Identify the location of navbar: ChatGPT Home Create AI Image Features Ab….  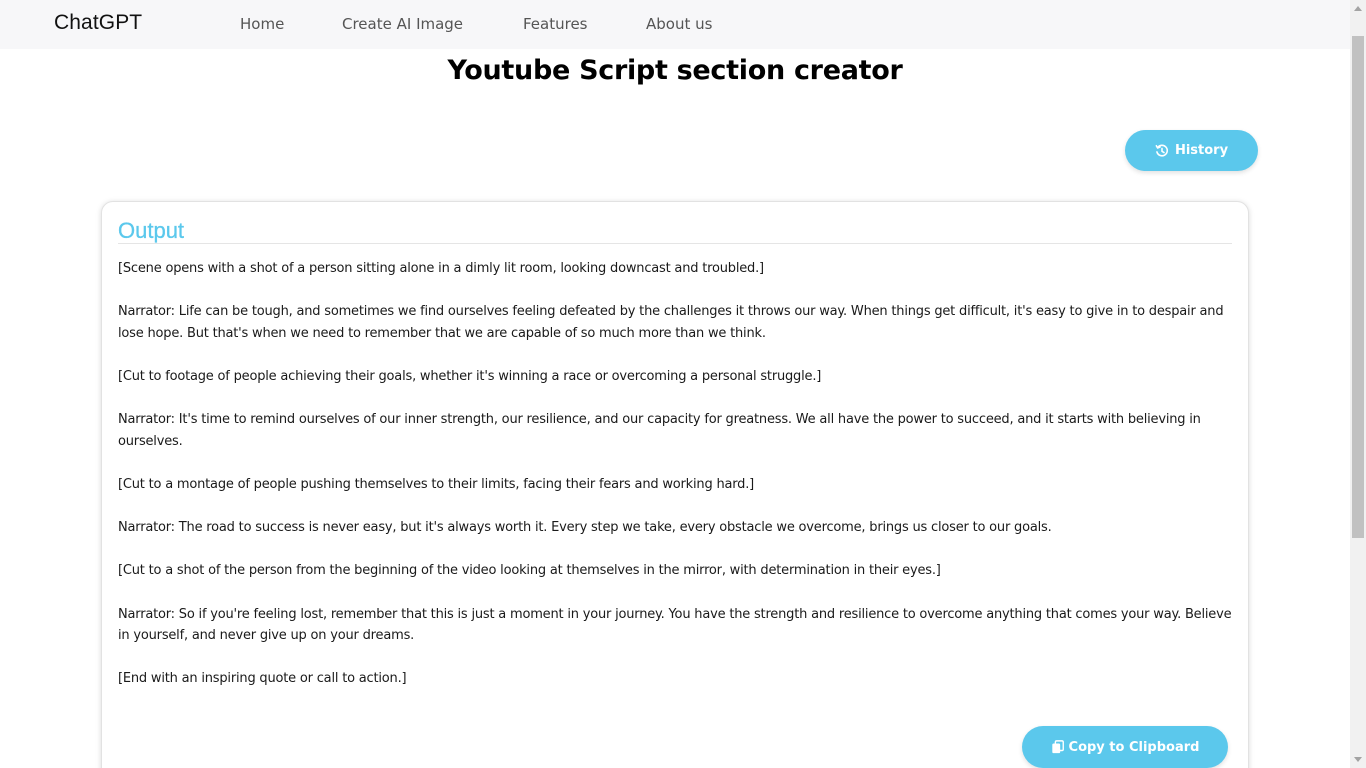
(675, 24).